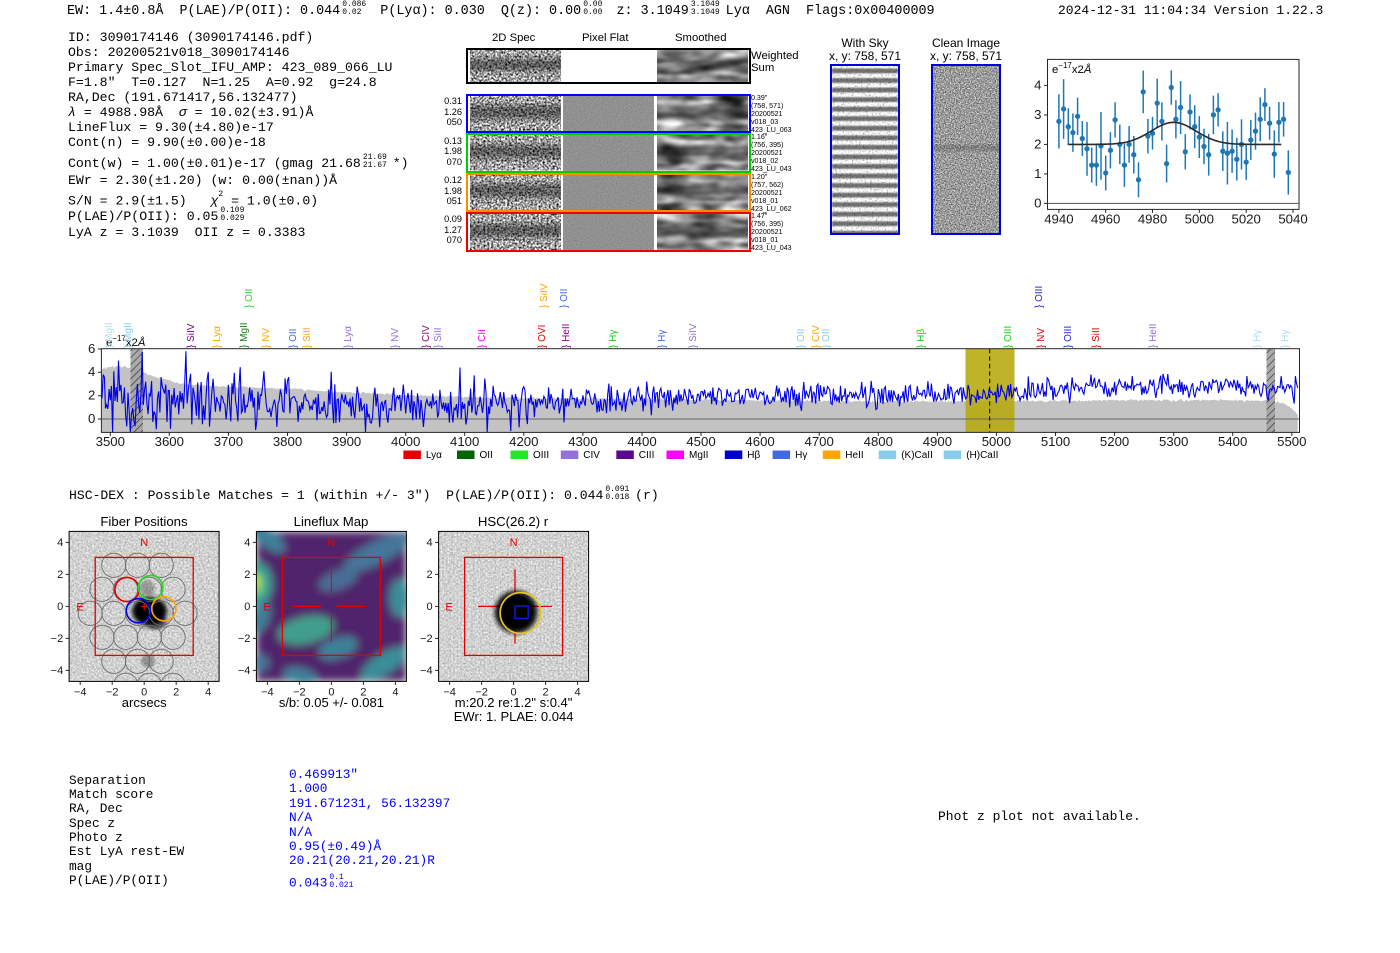  Describe the element at coordinates (582, 441) in the screenshot. I see `svg-text: 4300` at that location.